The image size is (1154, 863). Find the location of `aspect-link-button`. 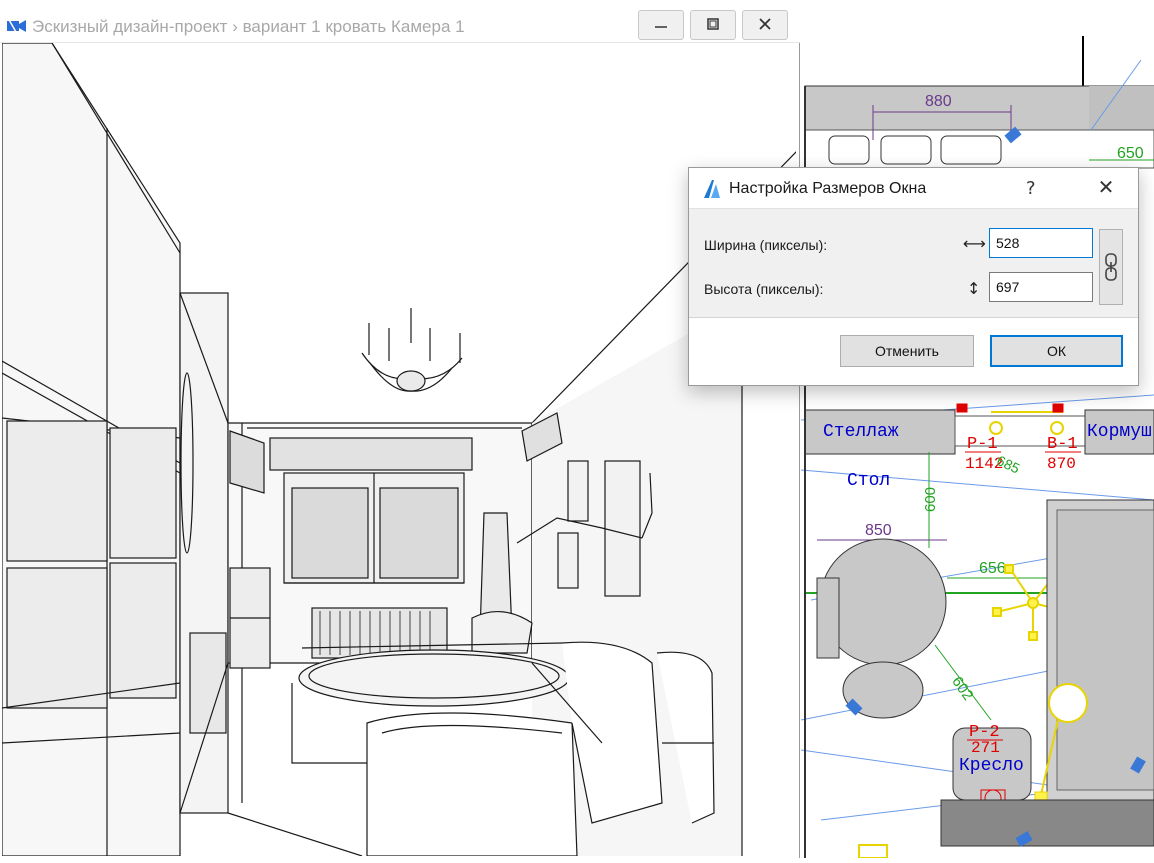

aspect-link-button is located at coordinates (1111, 267).